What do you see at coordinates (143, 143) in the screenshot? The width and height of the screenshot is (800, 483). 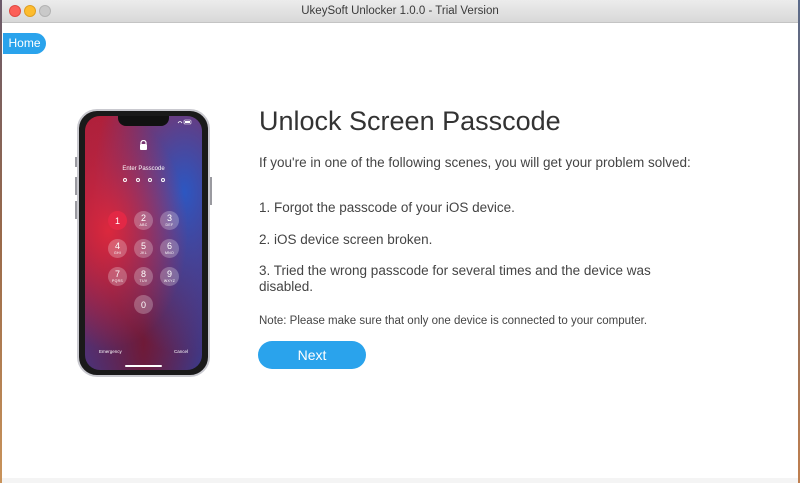 I see `lock-icon` at bounding box center [143, 143].